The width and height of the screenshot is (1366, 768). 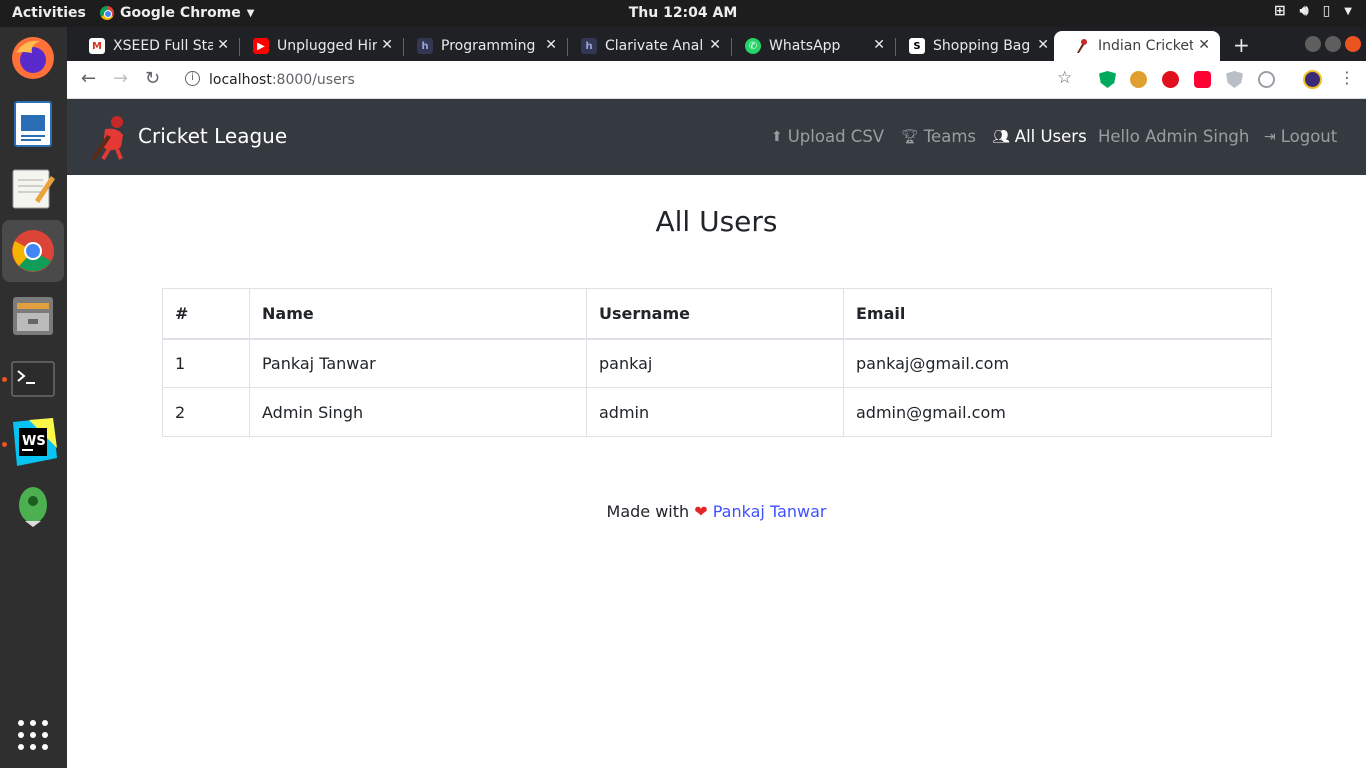 What do you see at coordinates (192, 78) in the screenshot?
I see `info-icon: i` at bounding box center [192, 78].